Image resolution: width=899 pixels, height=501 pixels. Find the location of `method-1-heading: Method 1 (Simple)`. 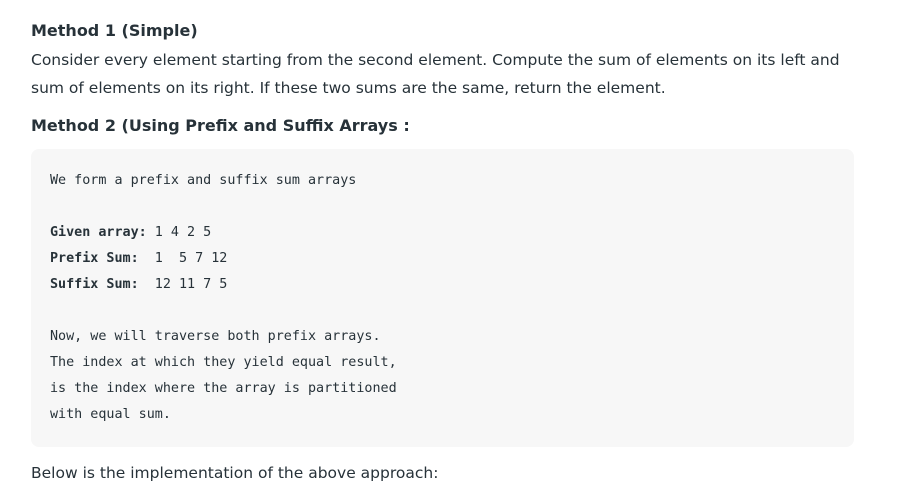

method-1-heading: Method 1 (Simple) is located at coordinates (114, 30).